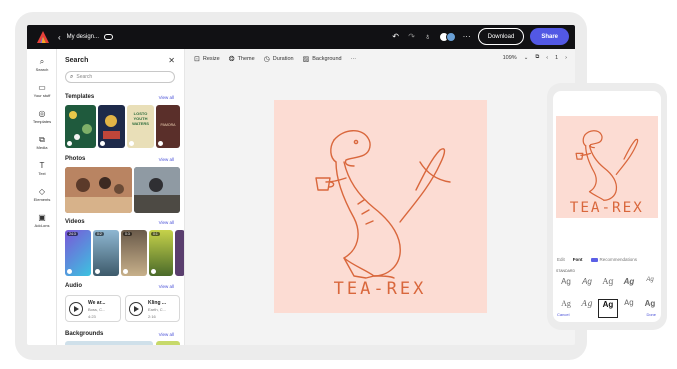 This screenshot has height=369, width=677. What do you see at coordinates (380, 289) in the screenshot?
I see `artboard-text: TEA-REX` at bounding box center [380, 289].